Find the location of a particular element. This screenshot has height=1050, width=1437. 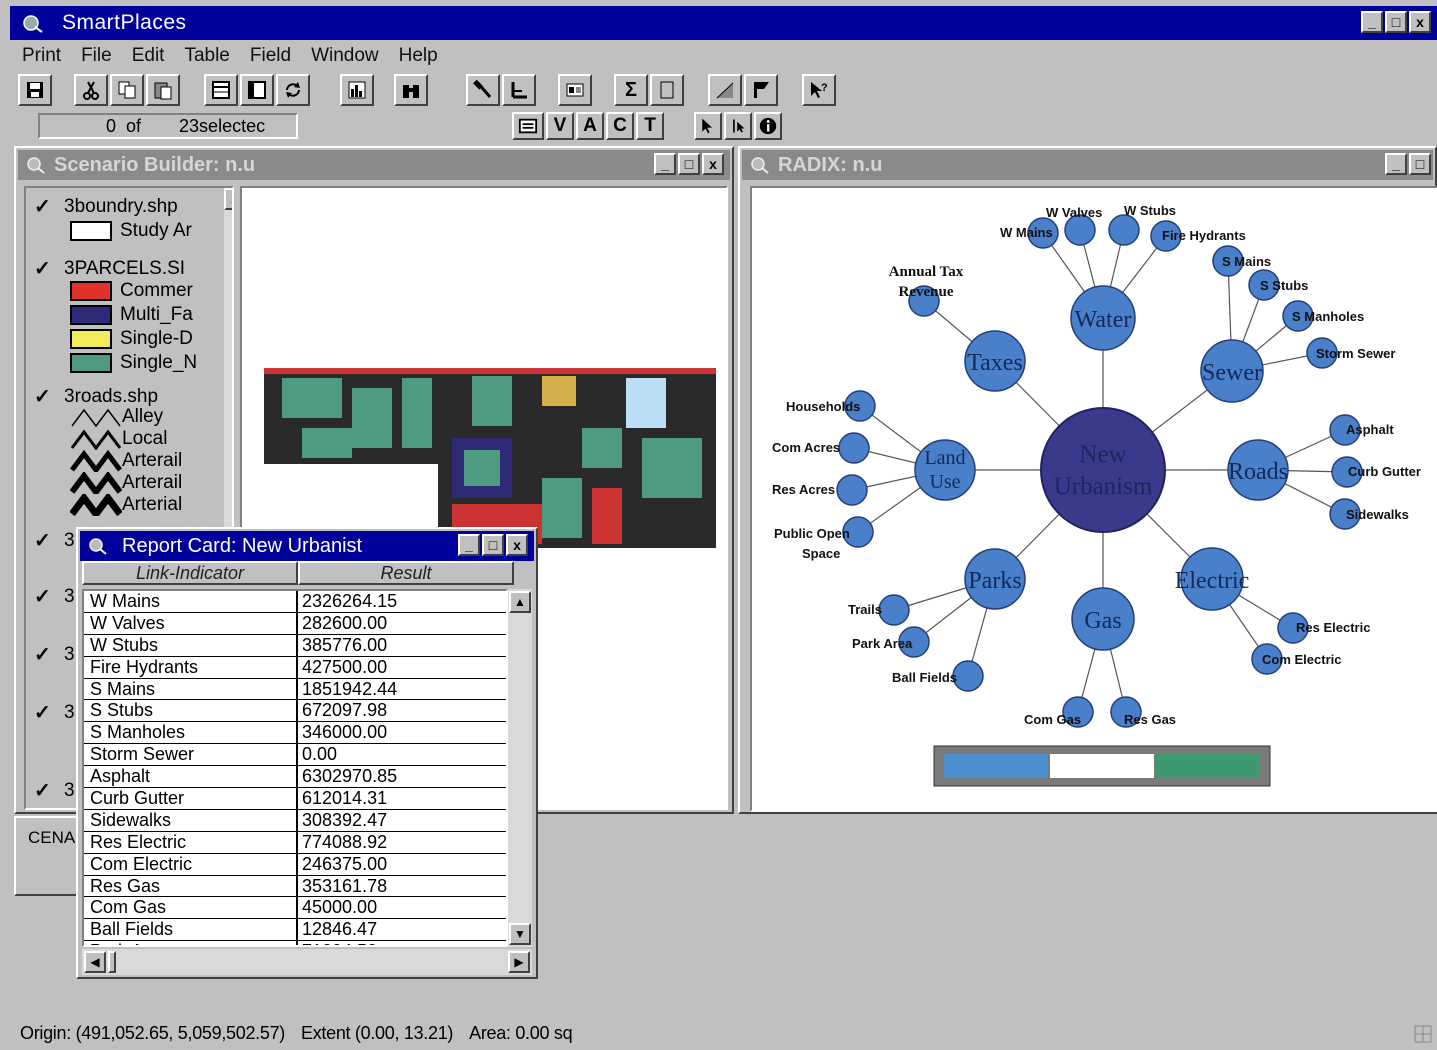

menu-field: Field is located at coordinates (270, 56).